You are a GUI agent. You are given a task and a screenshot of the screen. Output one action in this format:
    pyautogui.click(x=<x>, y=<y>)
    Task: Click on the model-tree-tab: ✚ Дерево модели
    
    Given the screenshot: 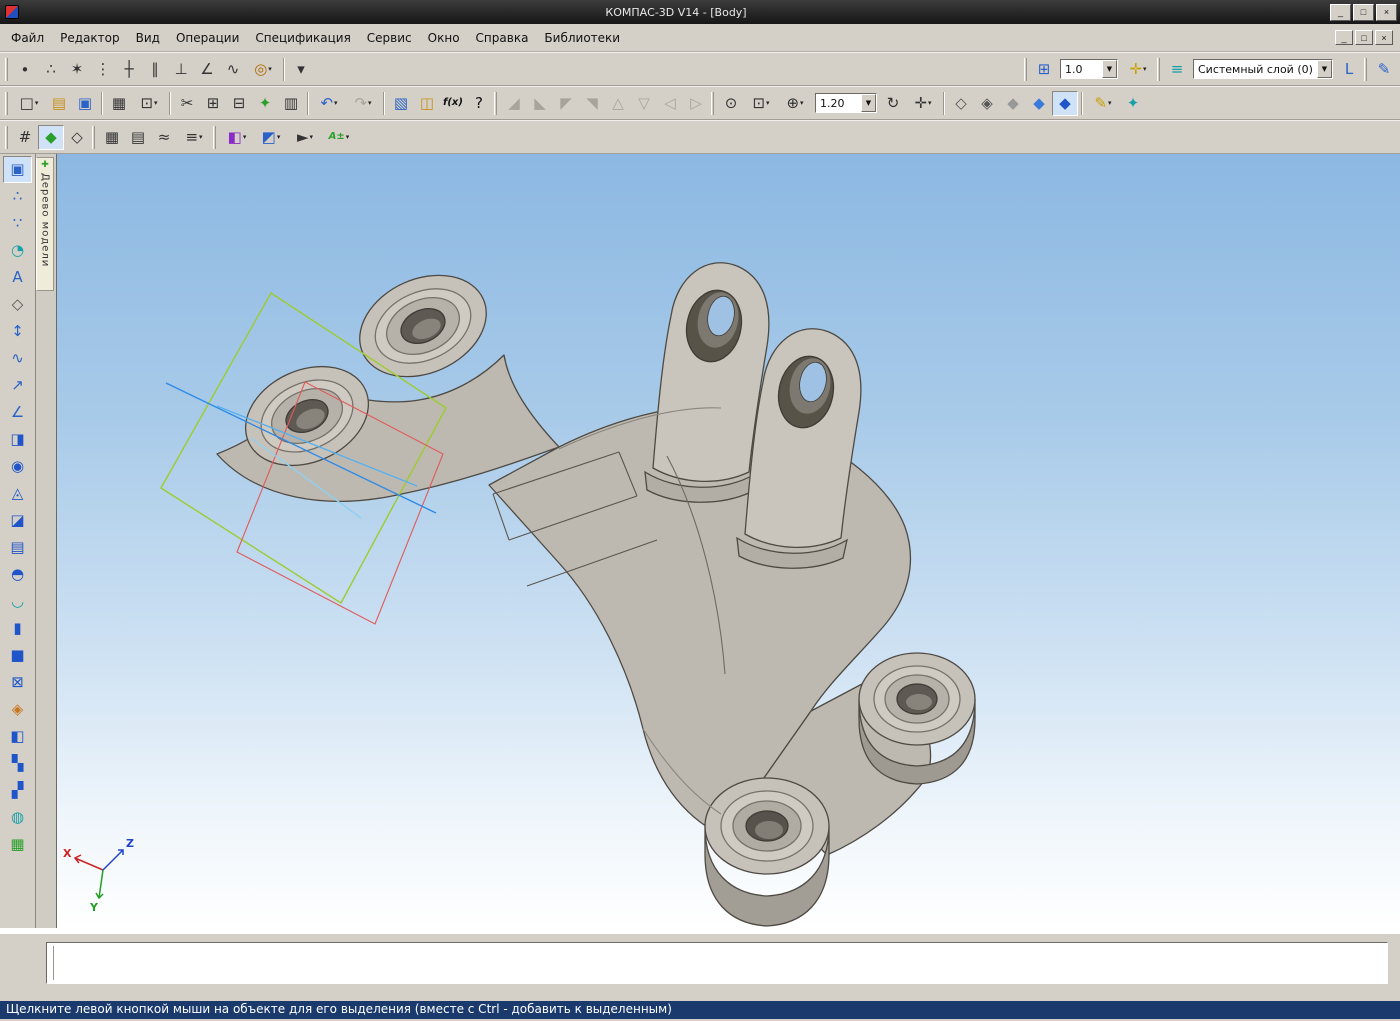 What is the action you would take?
    pyautogui.click(x=45, y=224)
    